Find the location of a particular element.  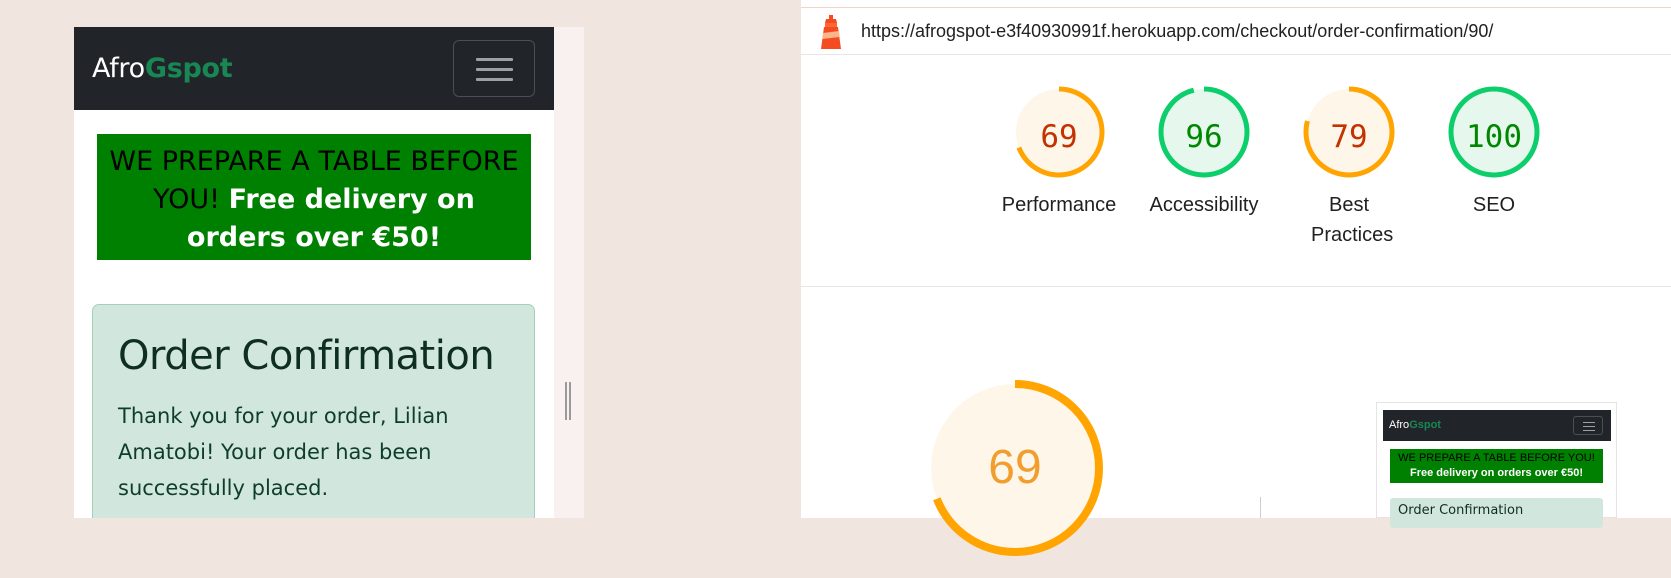

banner-free-delivery: Free delivery on orders over €50! is located at coordinates (330, 218).